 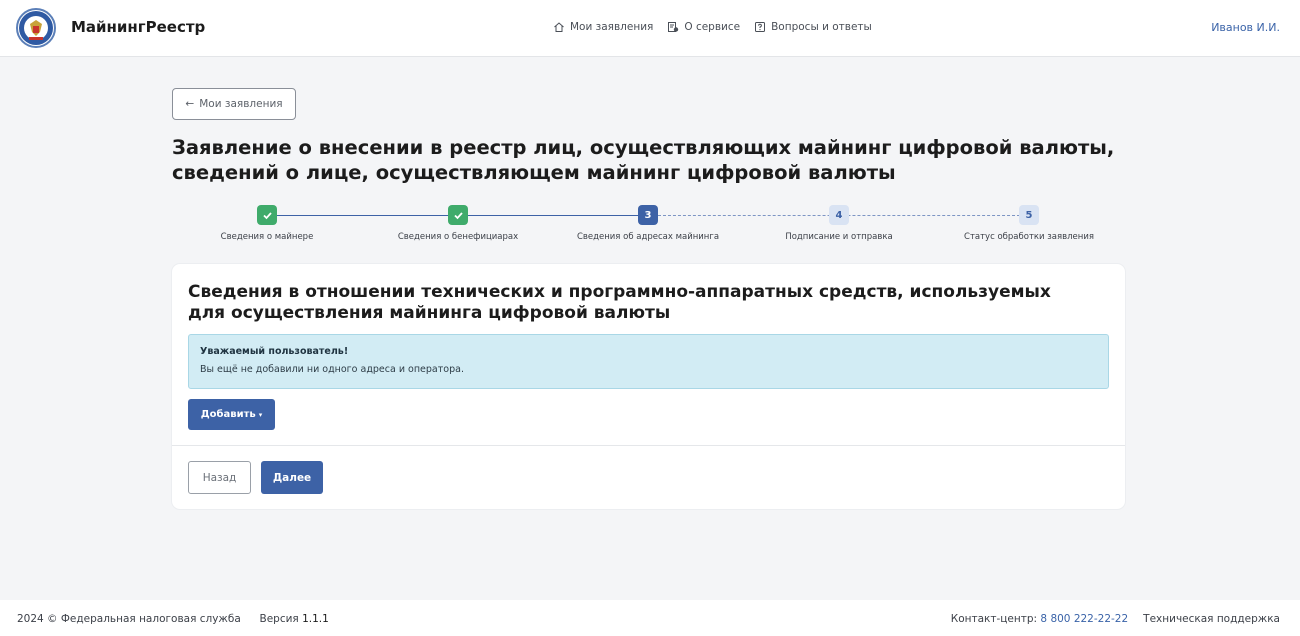 I want to click on nav-about-service: О сервисе, so click(x=703, y=27).